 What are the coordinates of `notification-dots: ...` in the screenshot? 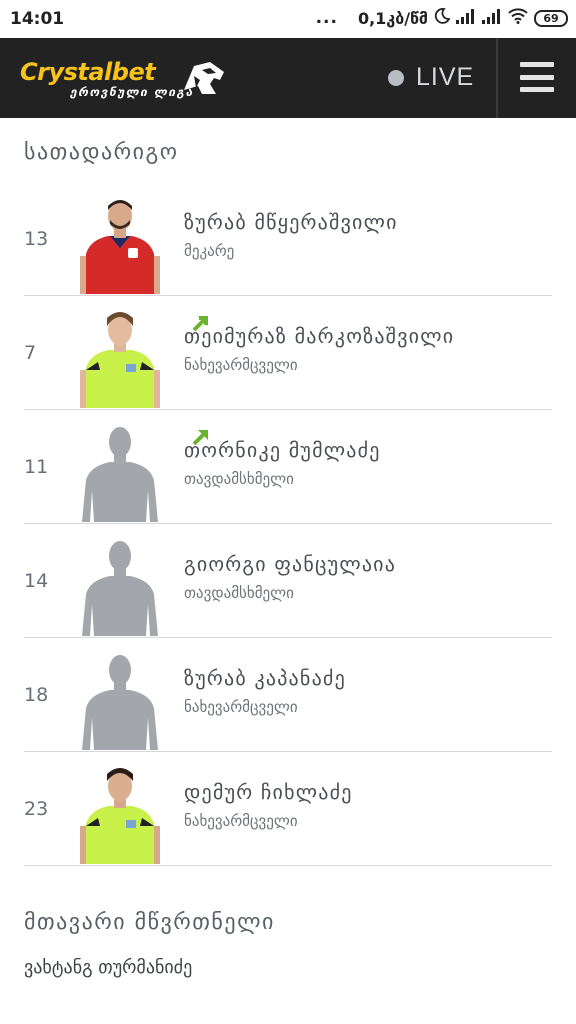 It's located at (326, 18).